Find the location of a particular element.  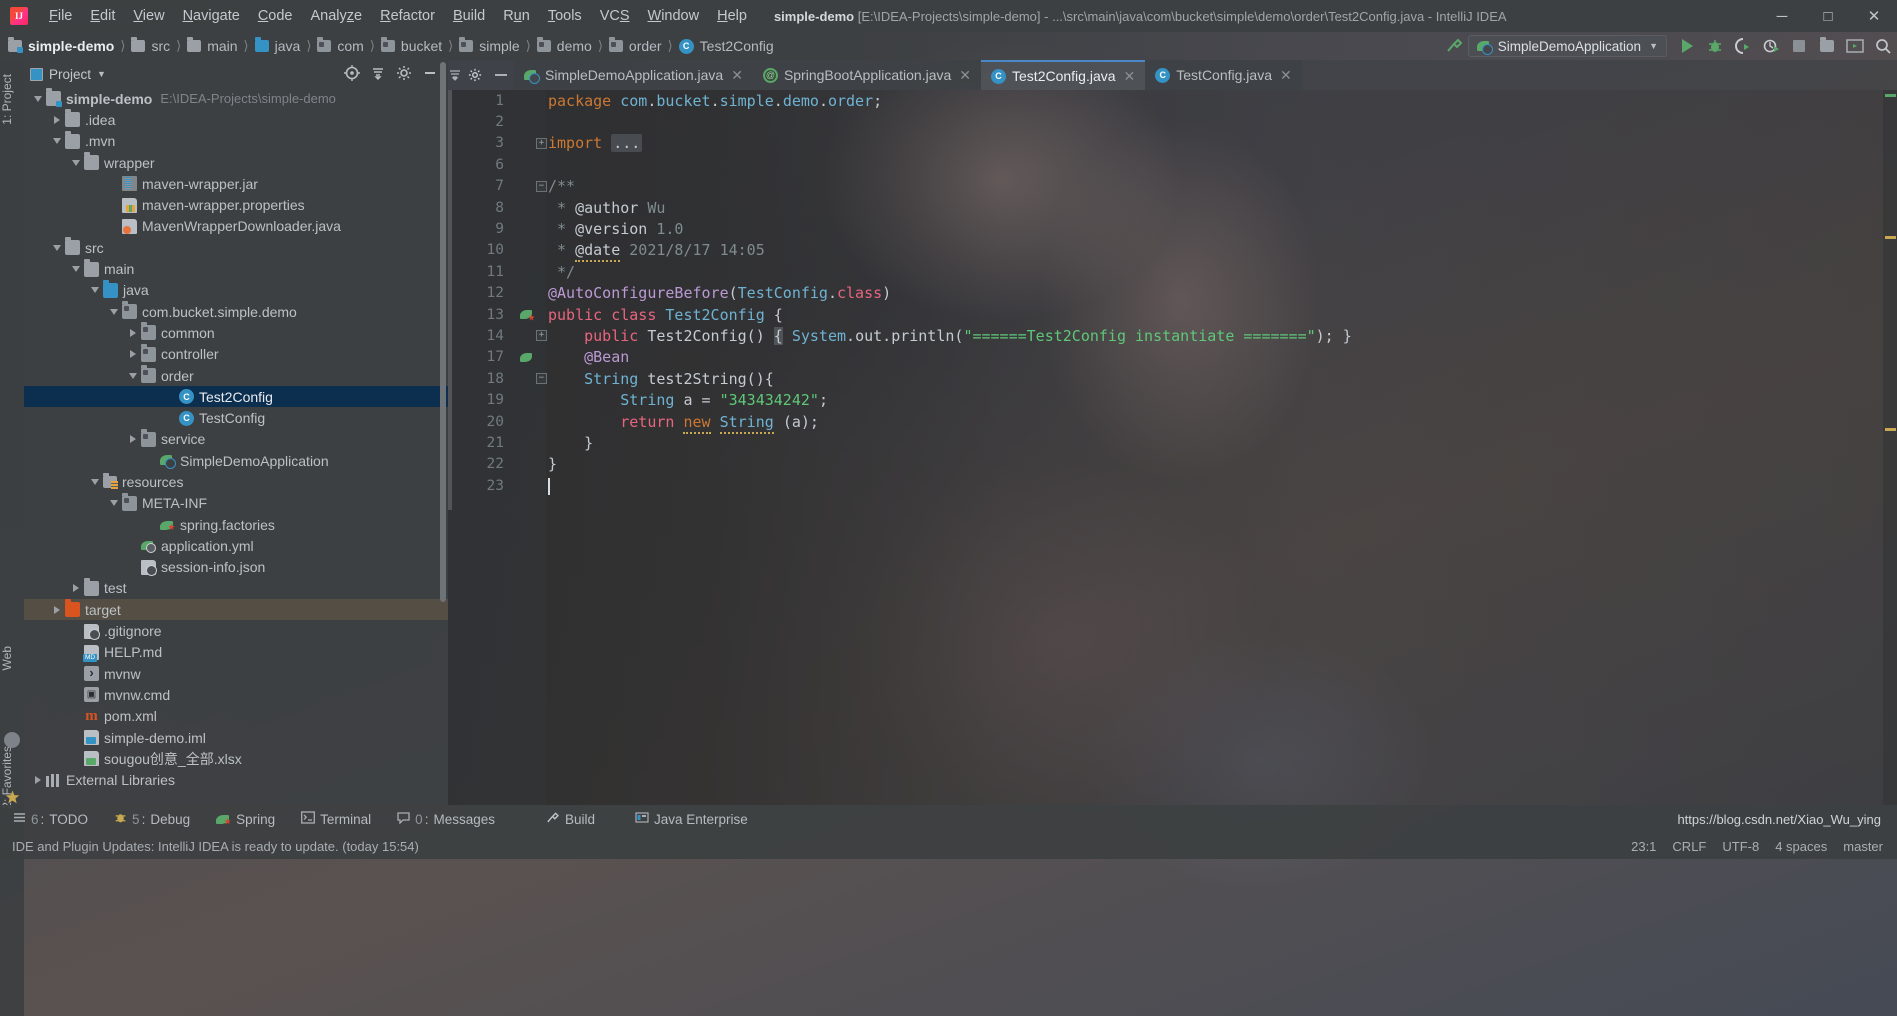

breadcrumb-item-order: order is located at coordinates (635, 45).